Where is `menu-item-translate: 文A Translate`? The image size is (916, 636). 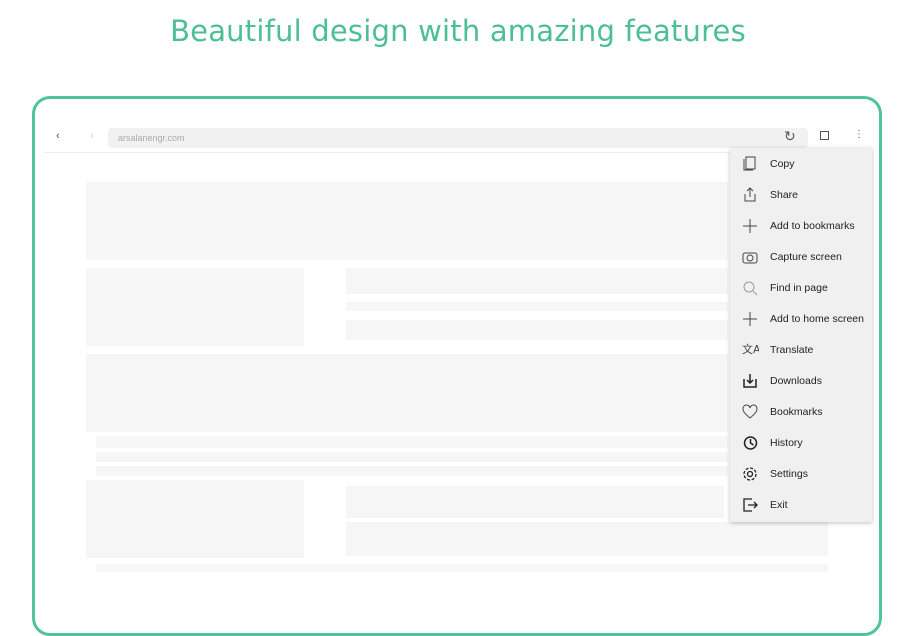 menu-item-translate: 文A Translate is located at coordinates (801, 350).